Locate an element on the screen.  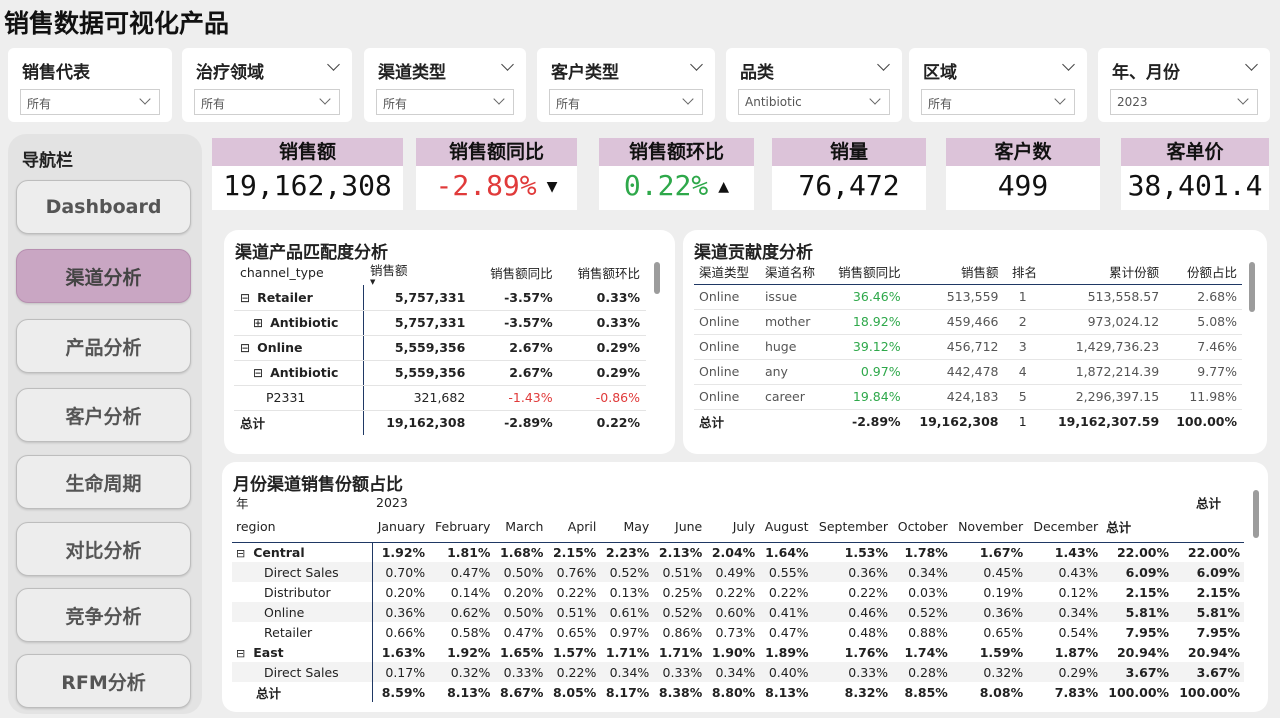
cell: 1.71% is located at coordinates (627, 652).